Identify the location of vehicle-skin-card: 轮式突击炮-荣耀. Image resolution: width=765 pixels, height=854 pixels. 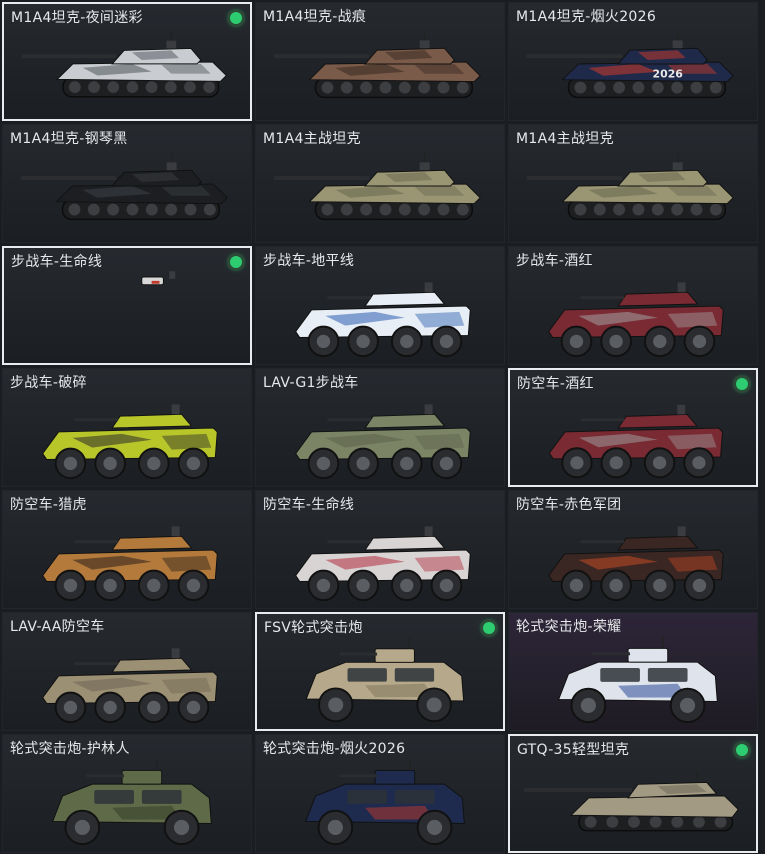
(633, 671).